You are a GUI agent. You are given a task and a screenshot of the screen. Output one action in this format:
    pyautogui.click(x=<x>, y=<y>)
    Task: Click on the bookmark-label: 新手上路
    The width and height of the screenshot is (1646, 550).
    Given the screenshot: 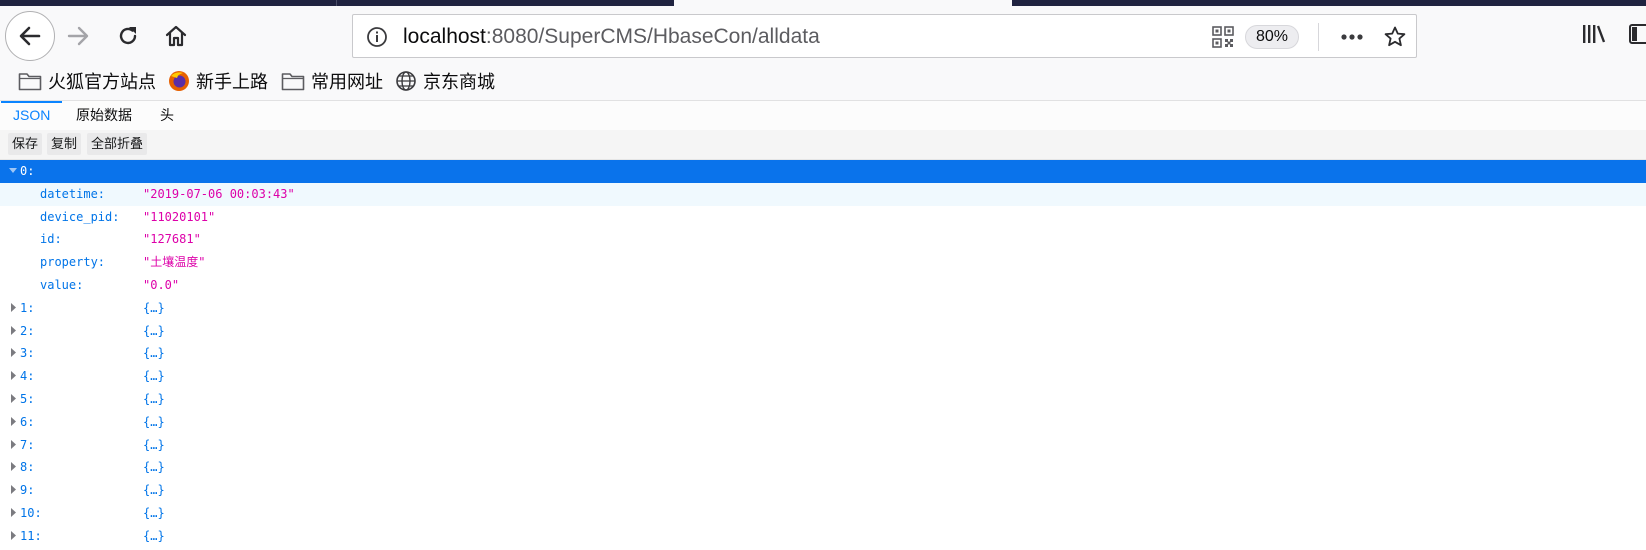 What is the action you would take?
    pyautogui.click(x=232, y=82)
    